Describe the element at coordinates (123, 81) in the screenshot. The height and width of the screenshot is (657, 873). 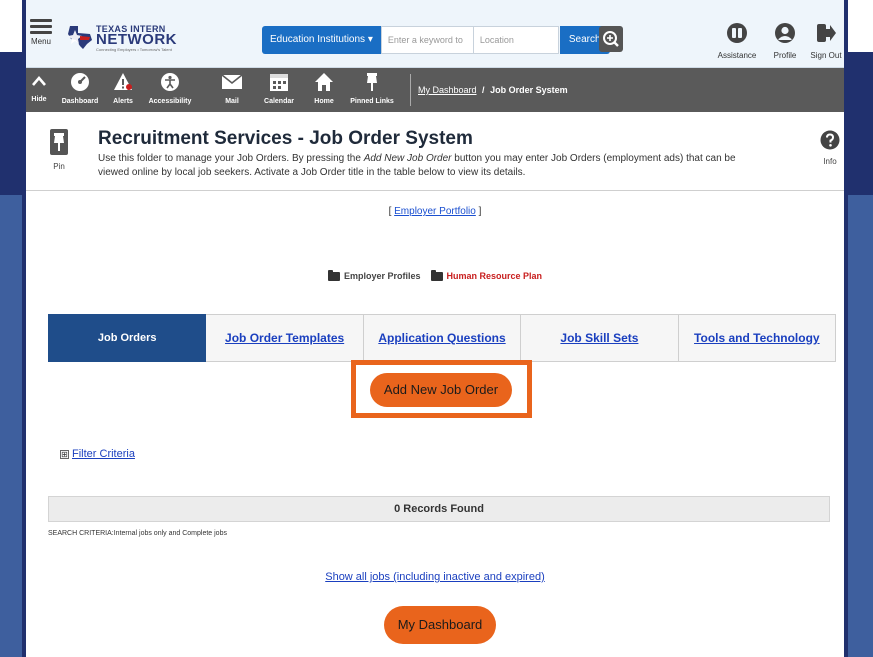
I see `alert-icon` at that location.